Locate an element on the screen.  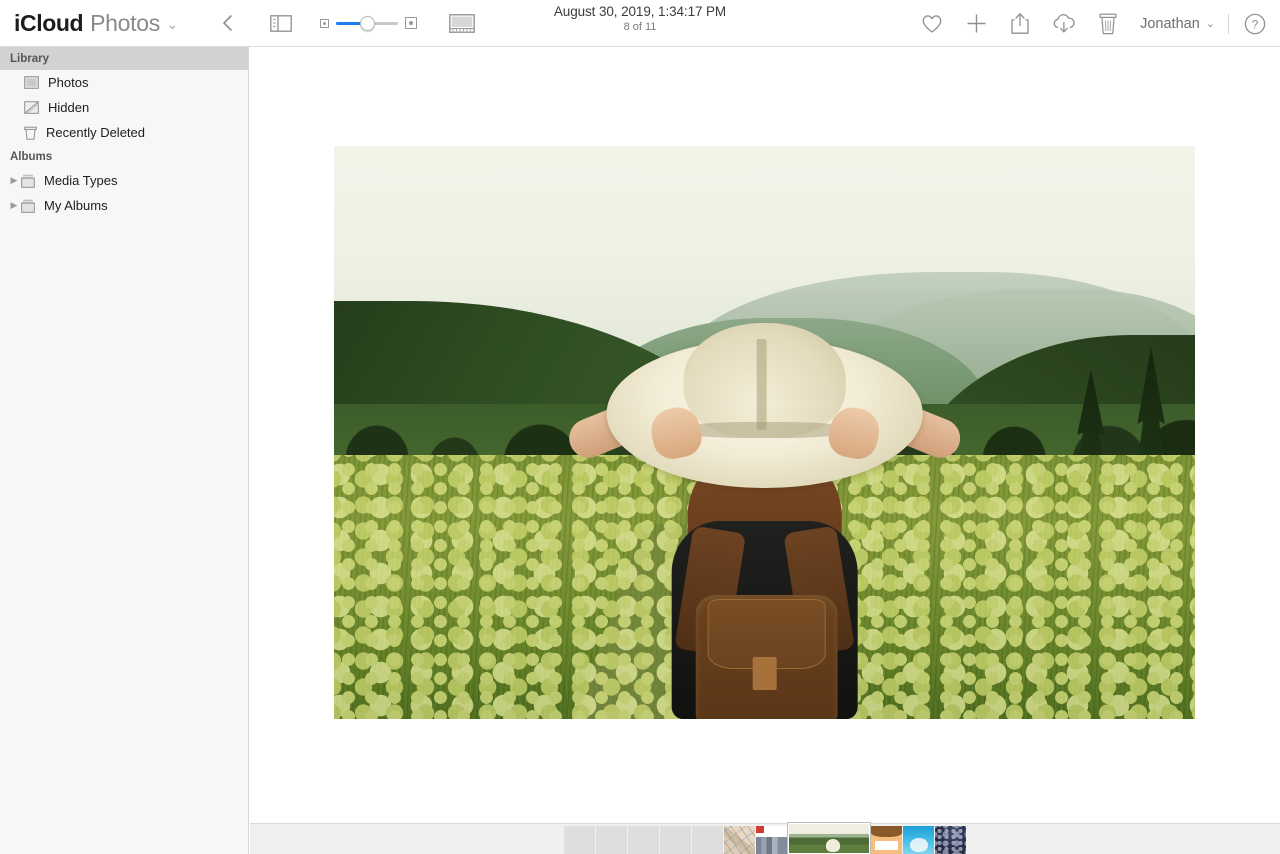
brand-icloud-text: iCloud is located at coordinates (49, 22).